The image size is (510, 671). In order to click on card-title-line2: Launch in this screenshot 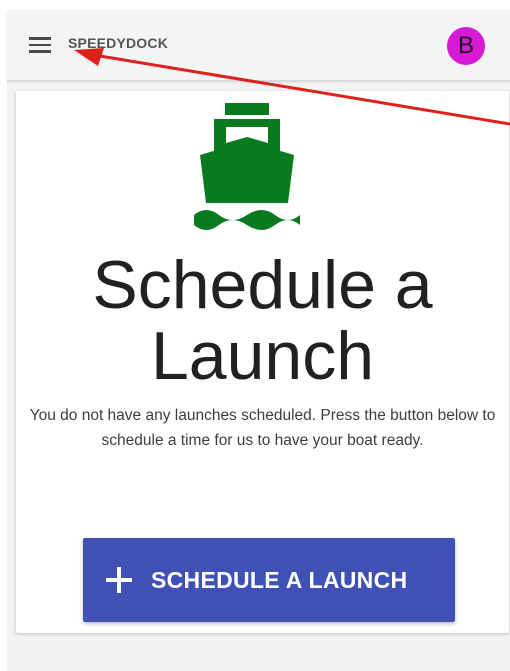, I will do `click(262, 356)`.